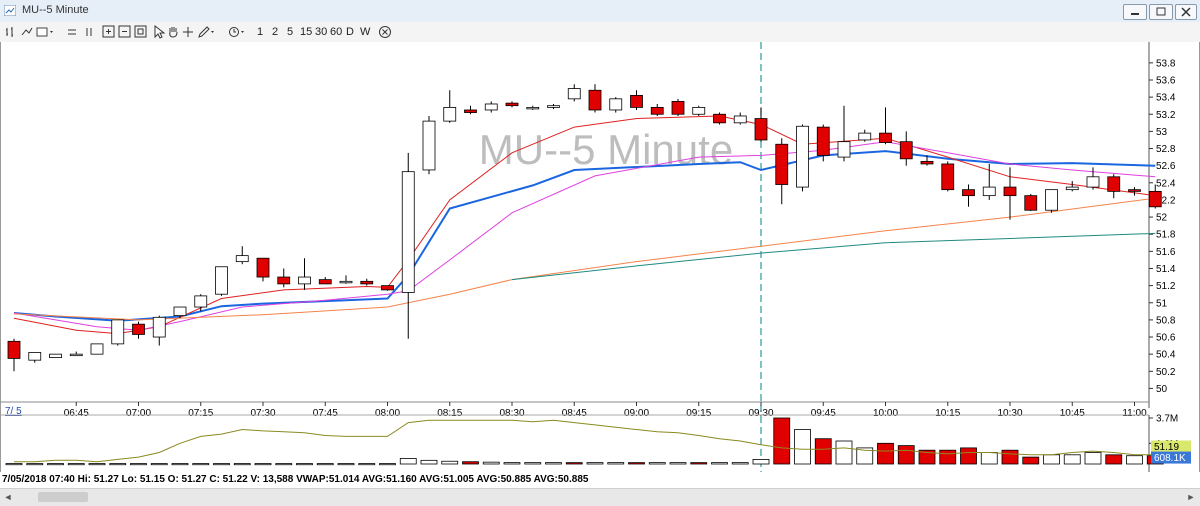 Image resolution: width=1200 pixels, height=506 pixels. Describe the element at coordinates (365, 32) in the screenshot. I see `interval-weekly-button: W` at that location.